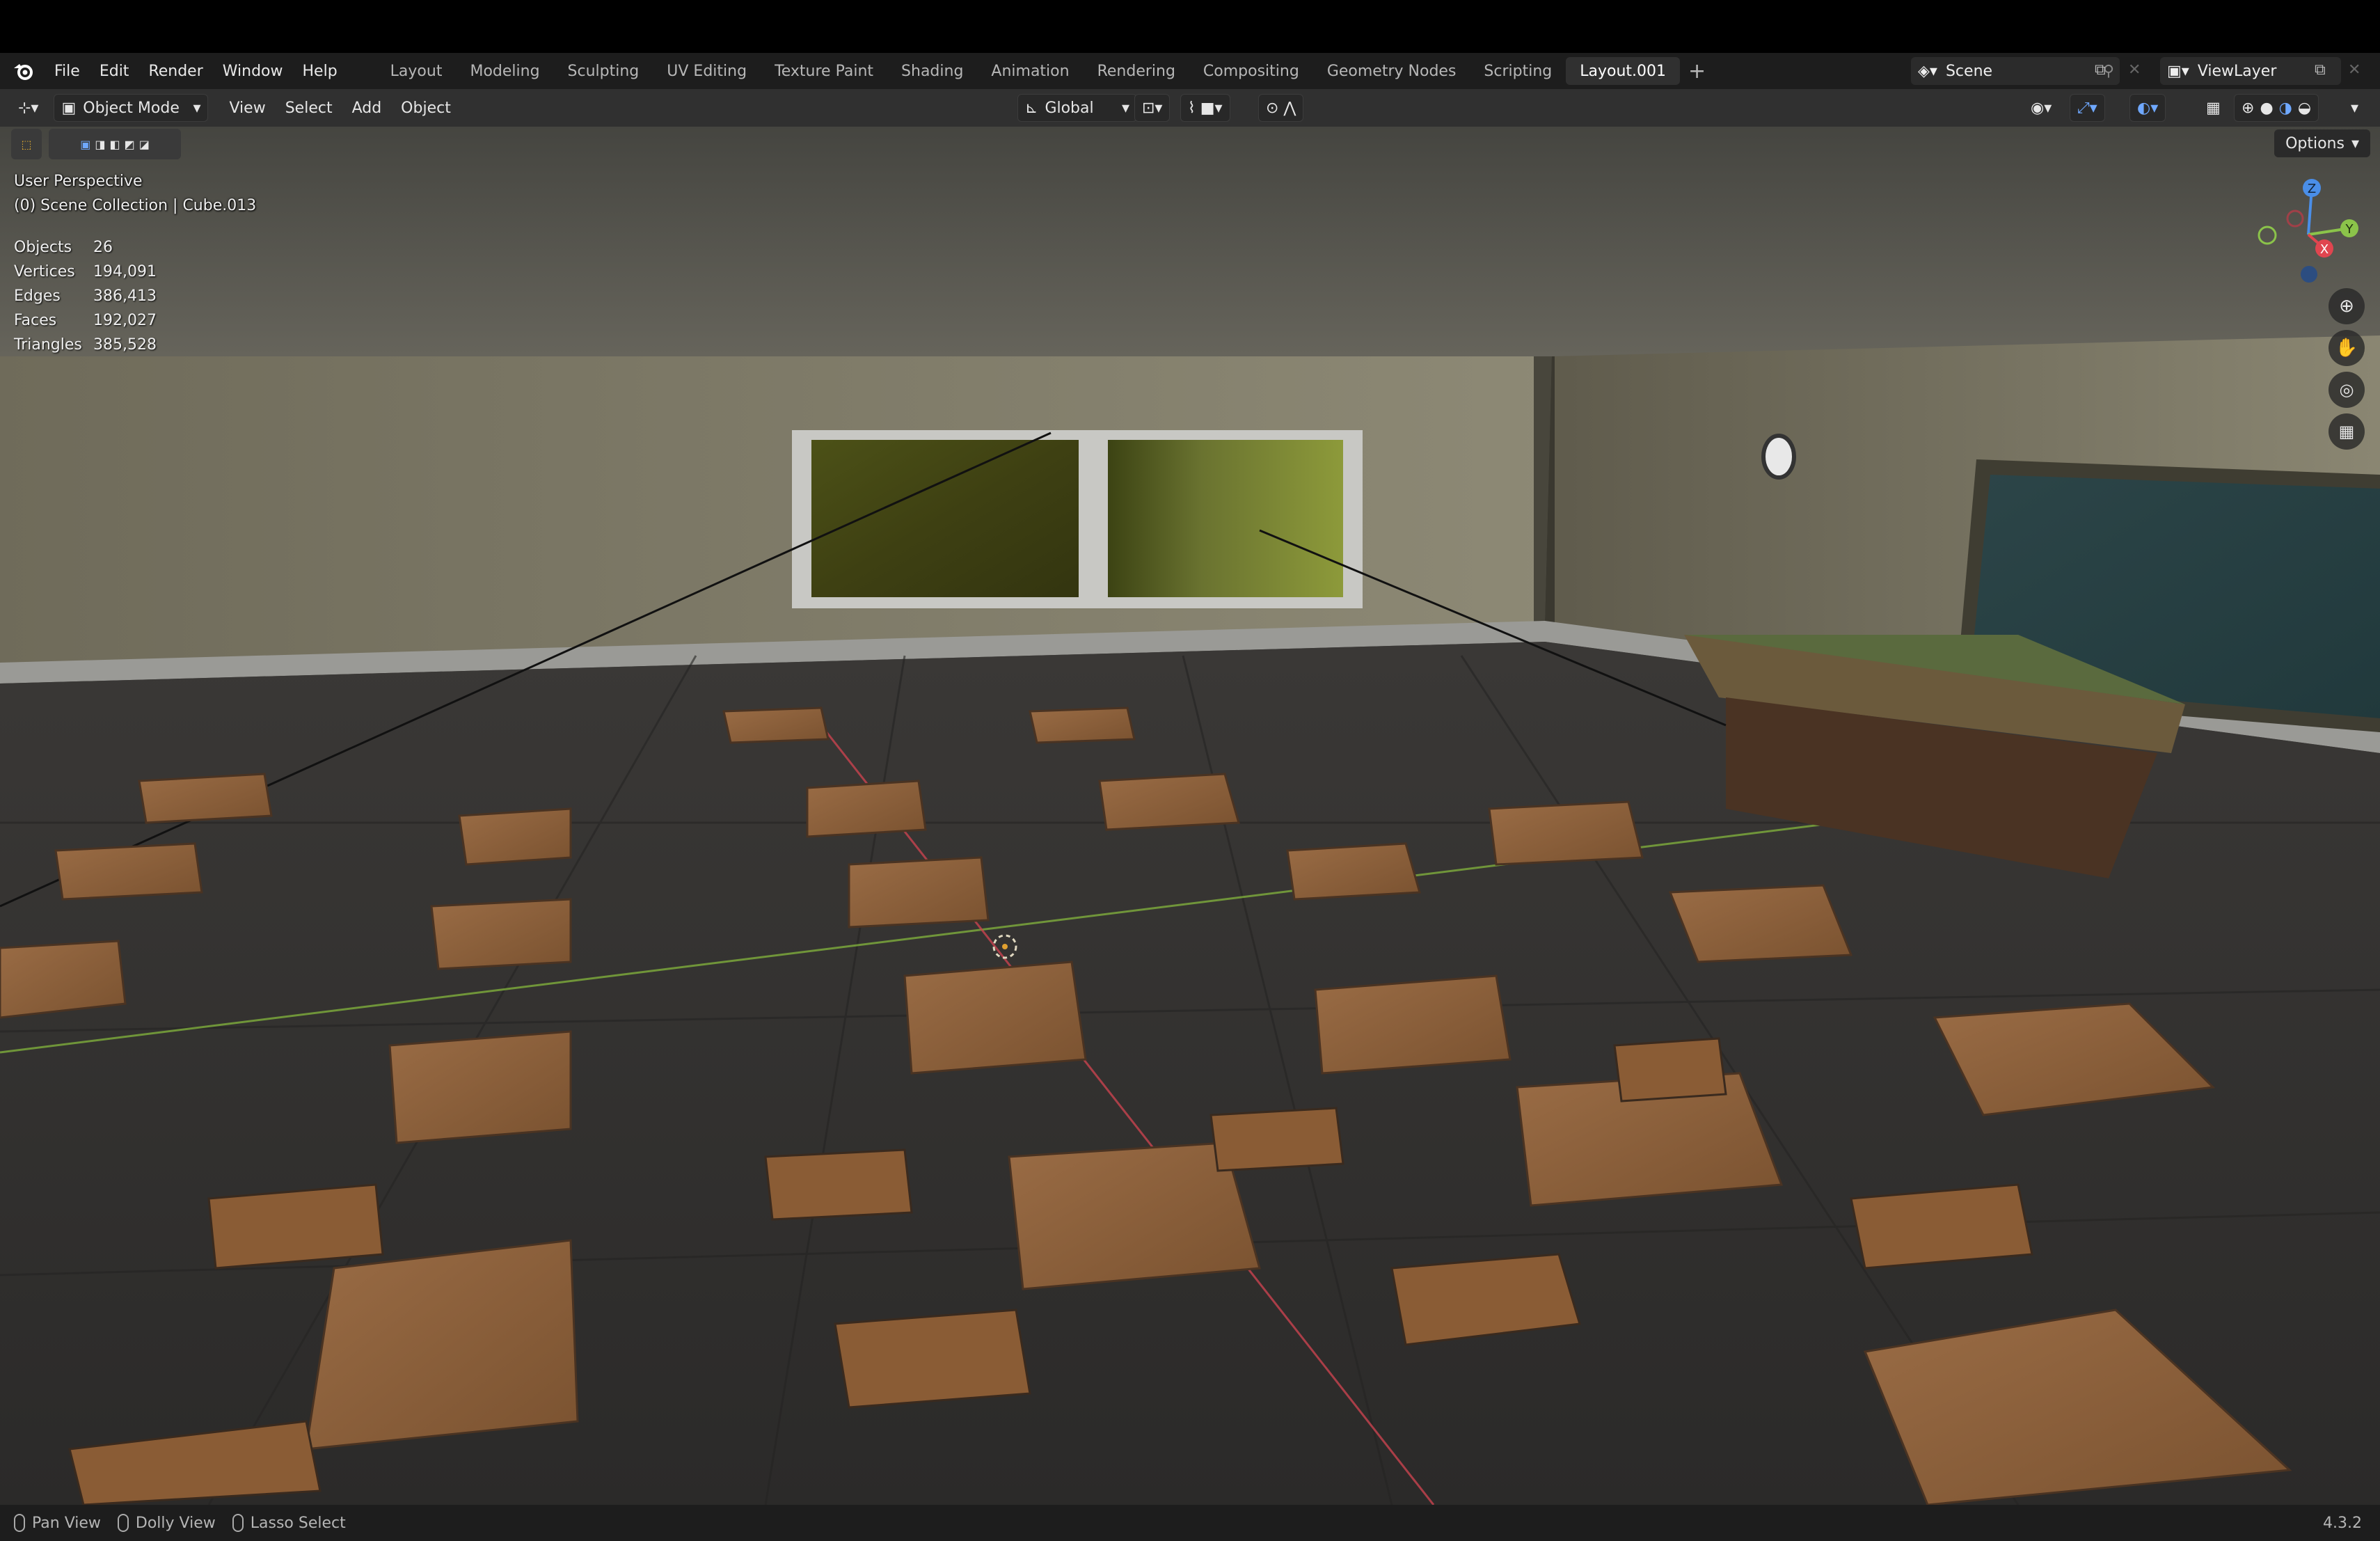  Describe the element at coordinates (144, 144) in the screenshot. I see `select-intersect-icon: ◪` at that location.